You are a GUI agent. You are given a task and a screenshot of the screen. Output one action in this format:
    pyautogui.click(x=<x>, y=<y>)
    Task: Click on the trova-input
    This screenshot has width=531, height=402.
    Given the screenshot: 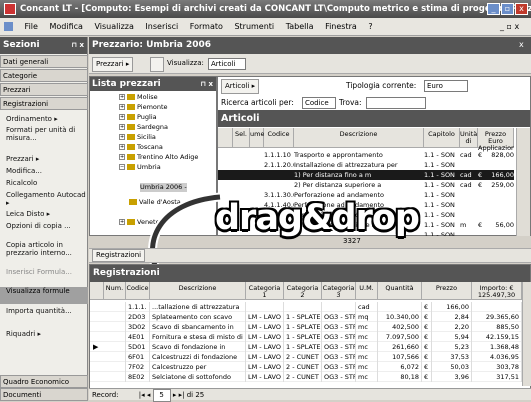 What is the action you would take?
    pyautogui.click(x=396, y=103)
    